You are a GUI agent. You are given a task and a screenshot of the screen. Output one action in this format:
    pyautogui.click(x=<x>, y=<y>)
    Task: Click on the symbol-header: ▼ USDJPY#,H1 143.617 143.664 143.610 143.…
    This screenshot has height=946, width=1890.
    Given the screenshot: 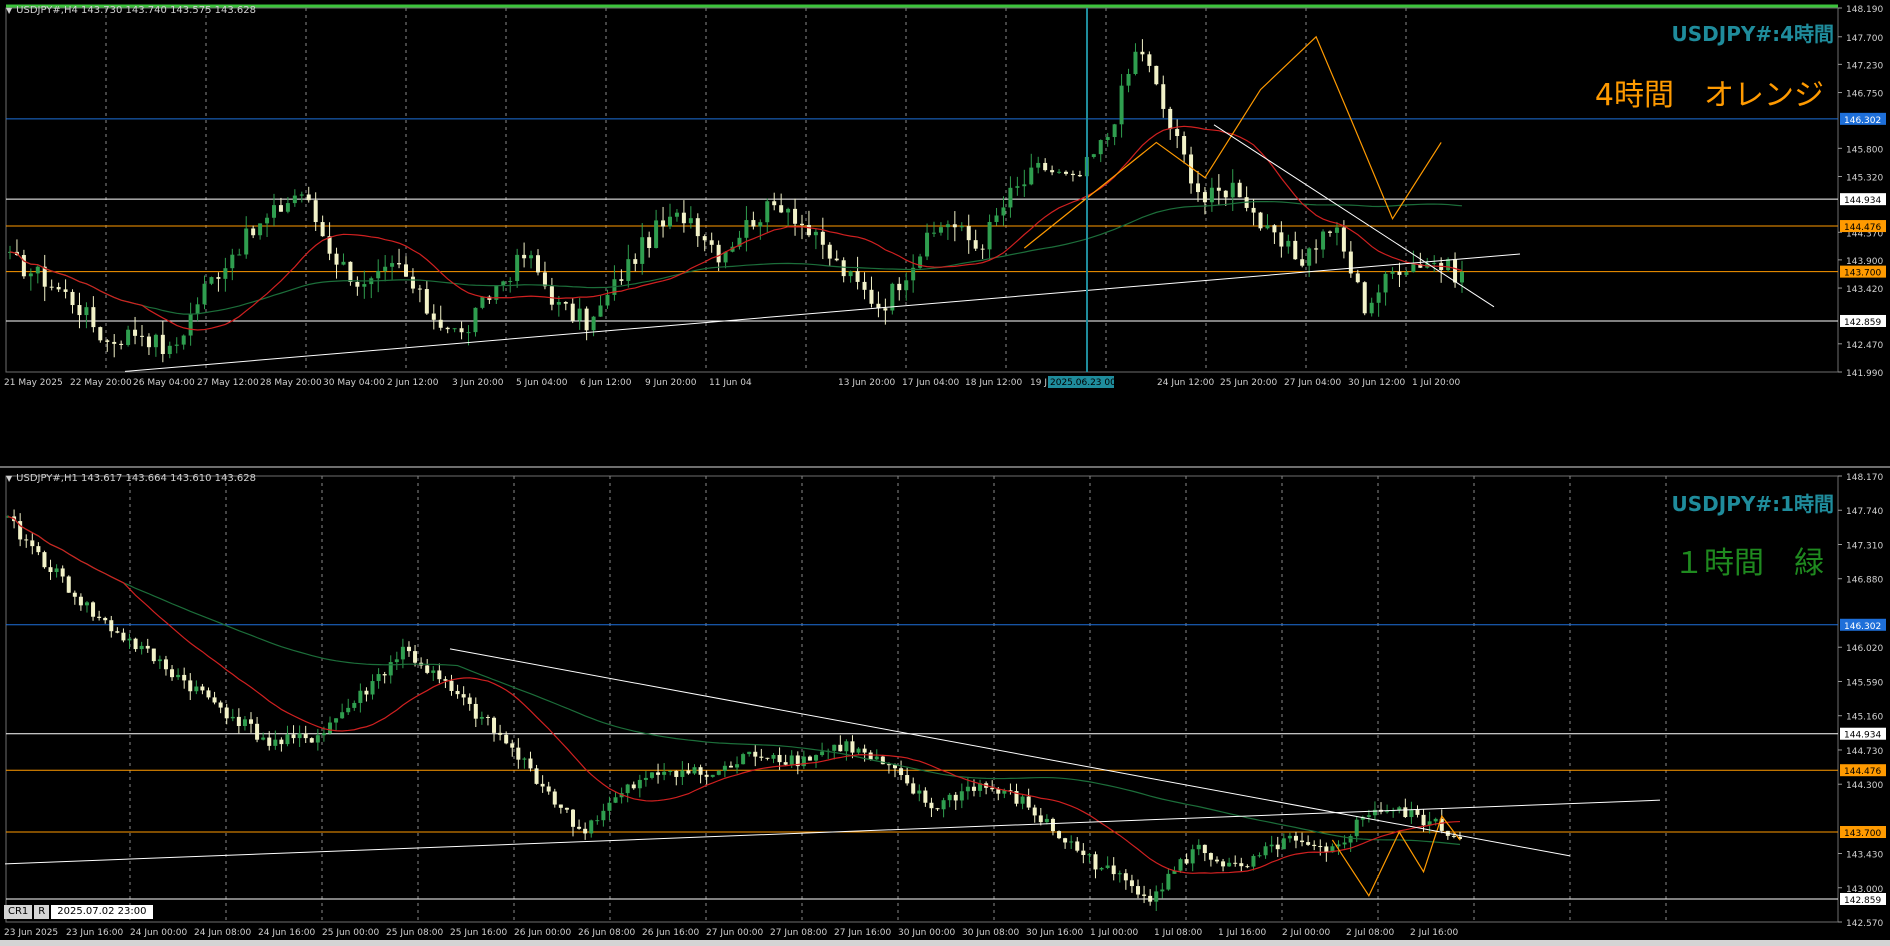 What is the action you would take?
    pyautogui.click(x=131, y=478)
    